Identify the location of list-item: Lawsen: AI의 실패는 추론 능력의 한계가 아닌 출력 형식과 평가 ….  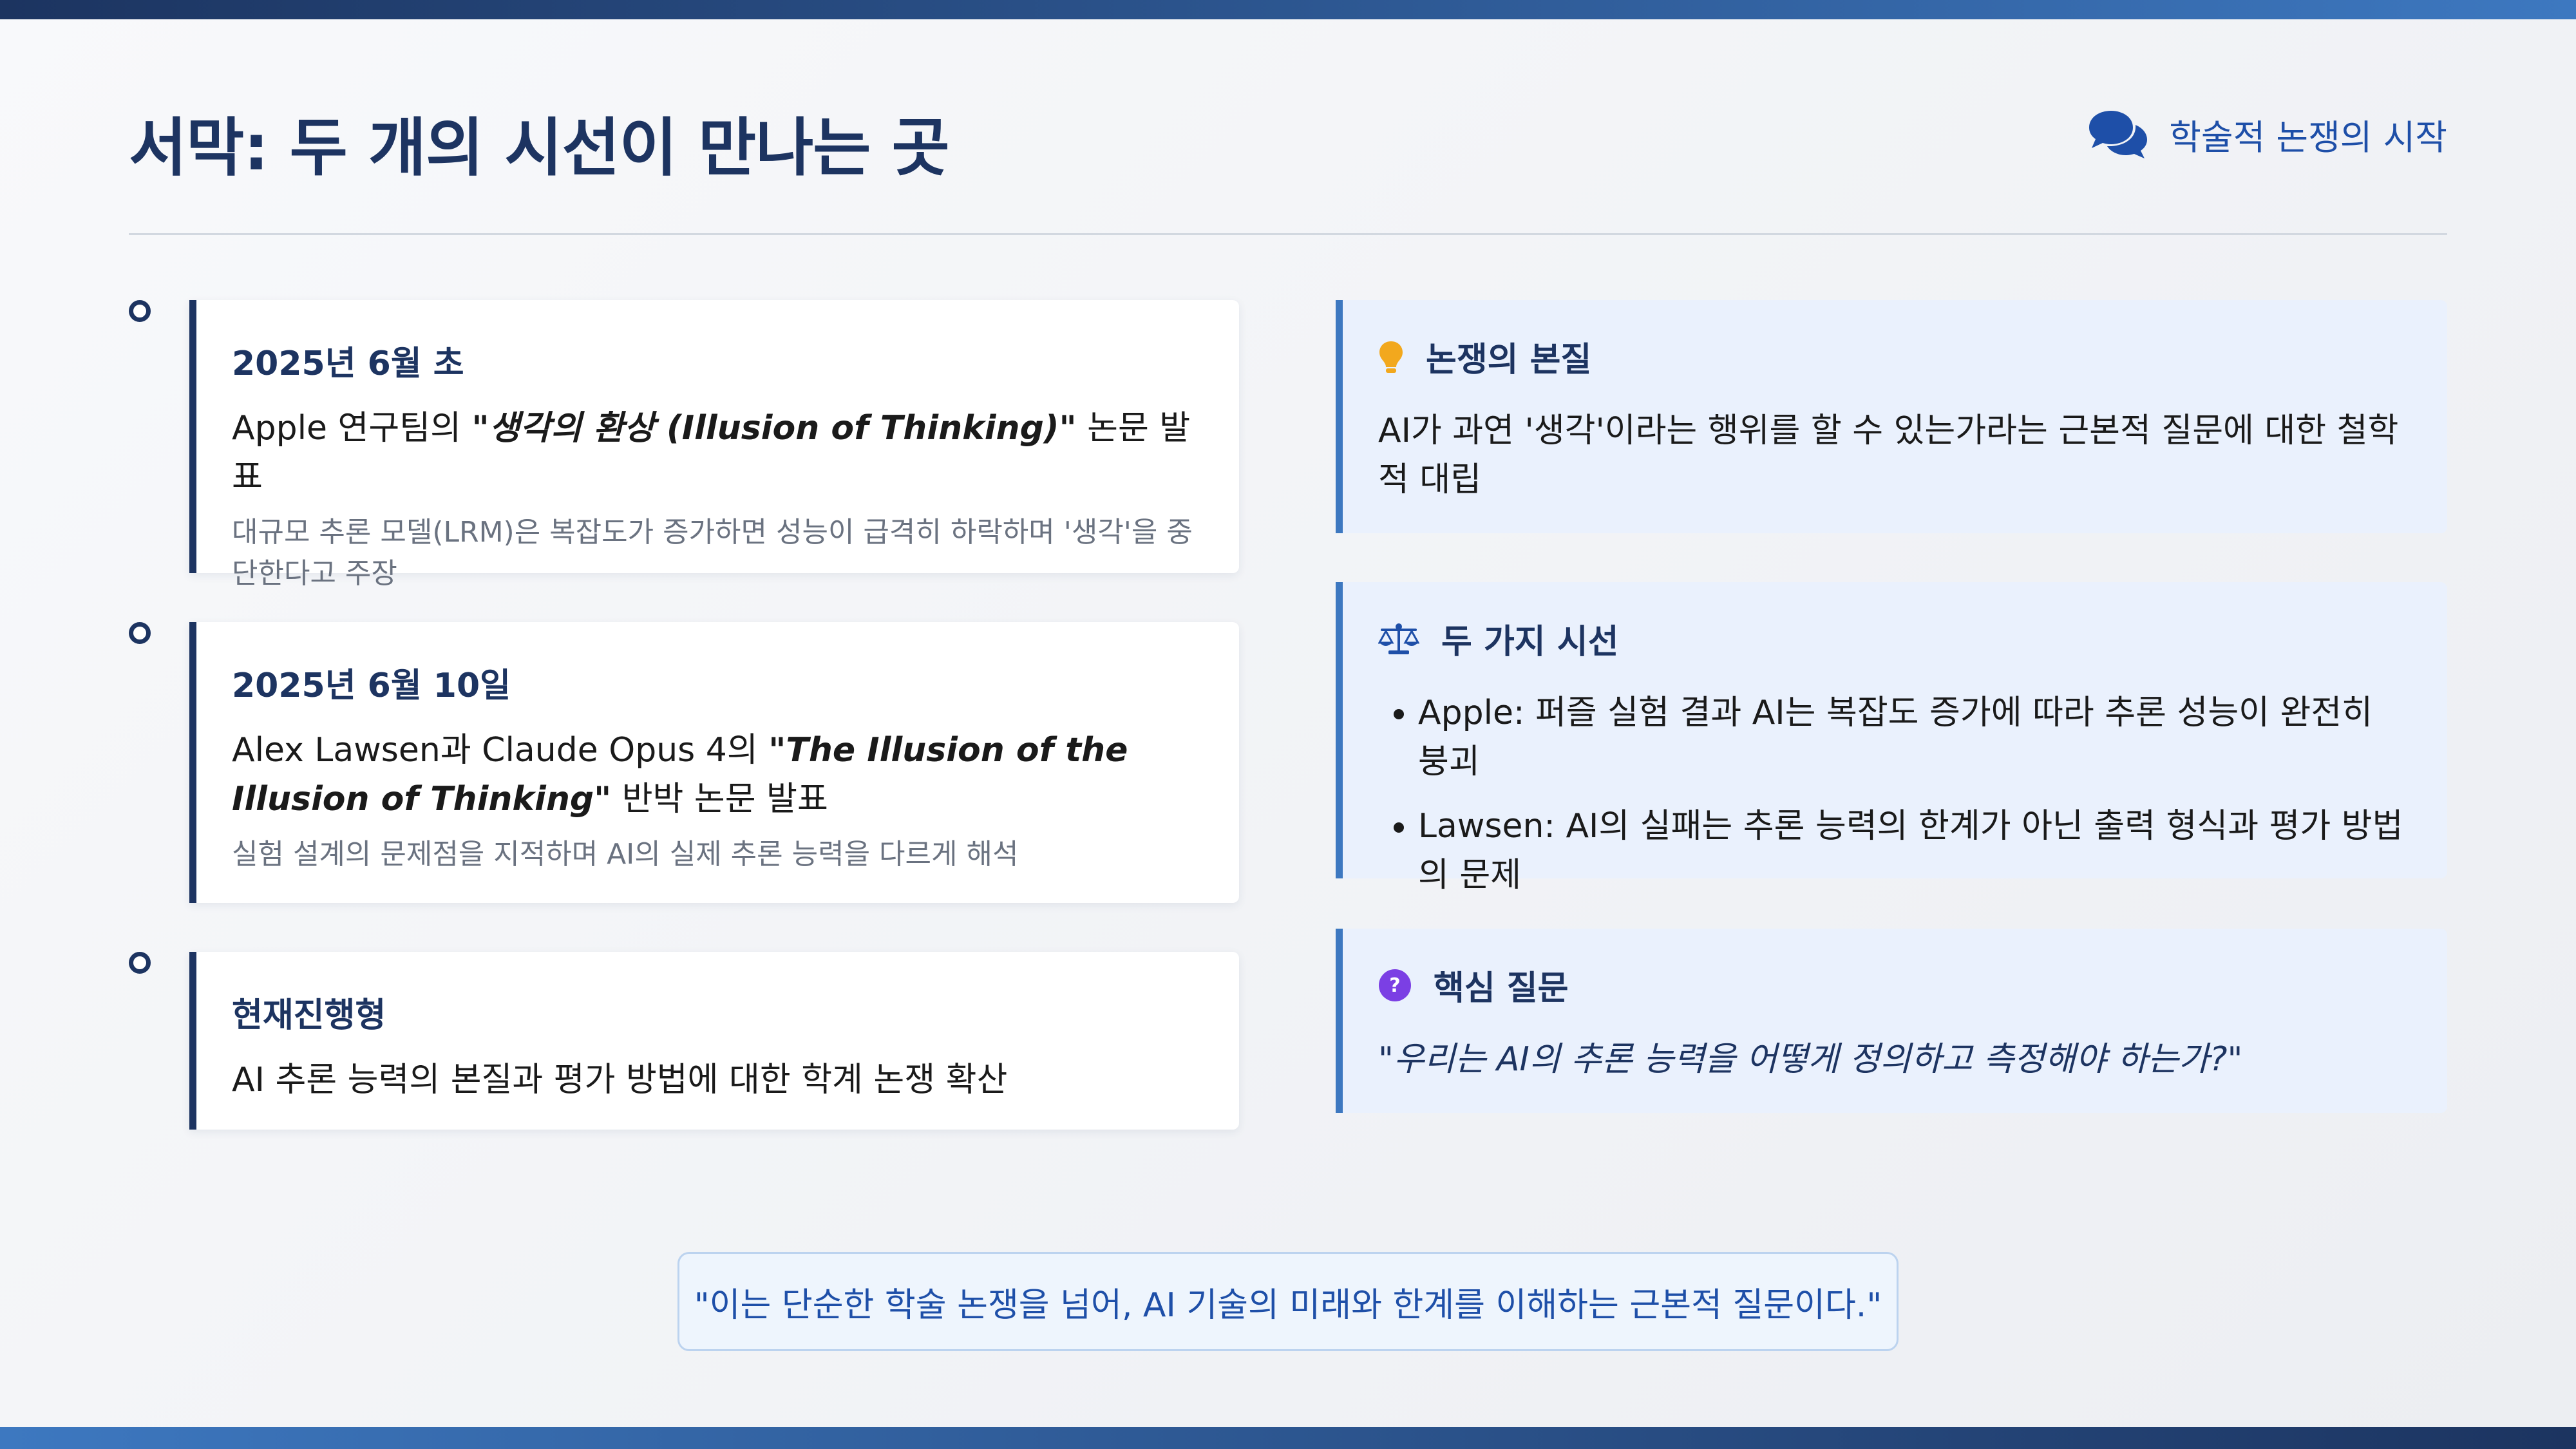
(1915, 851).